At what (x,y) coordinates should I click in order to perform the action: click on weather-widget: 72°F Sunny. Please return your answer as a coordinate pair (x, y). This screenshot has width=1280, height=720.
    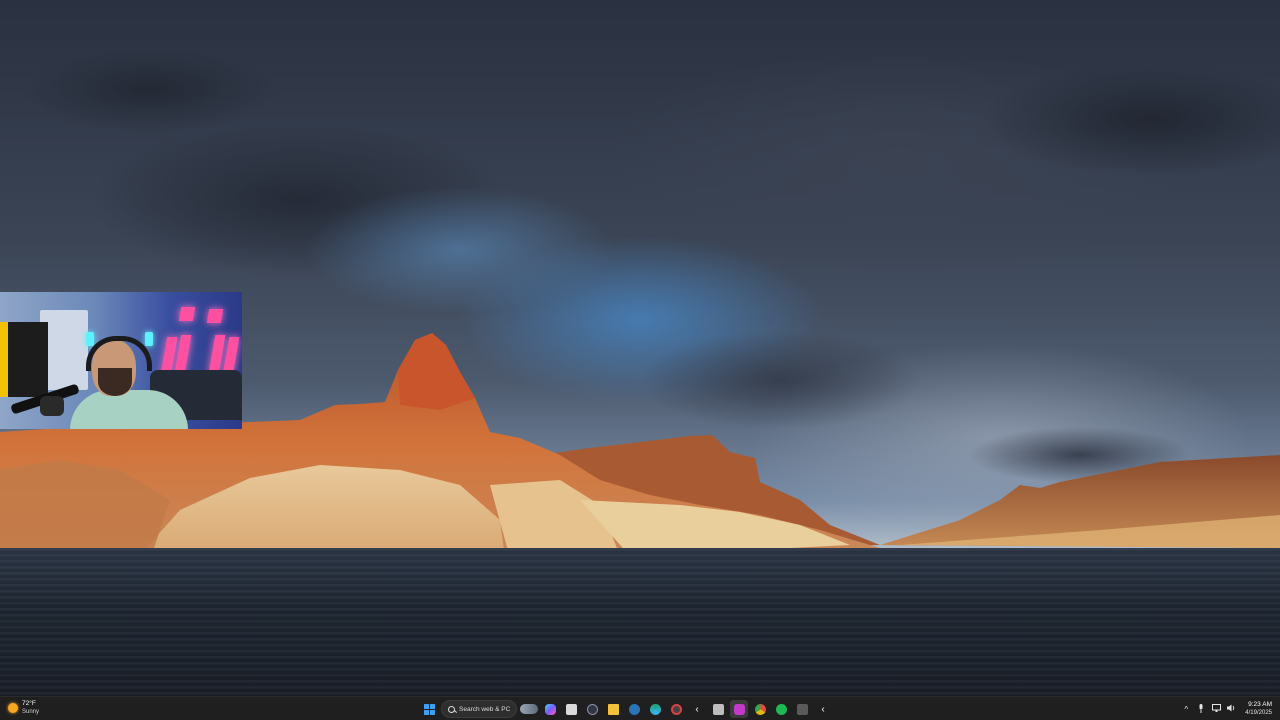
    Looking at the image, I should click on (23, 708).